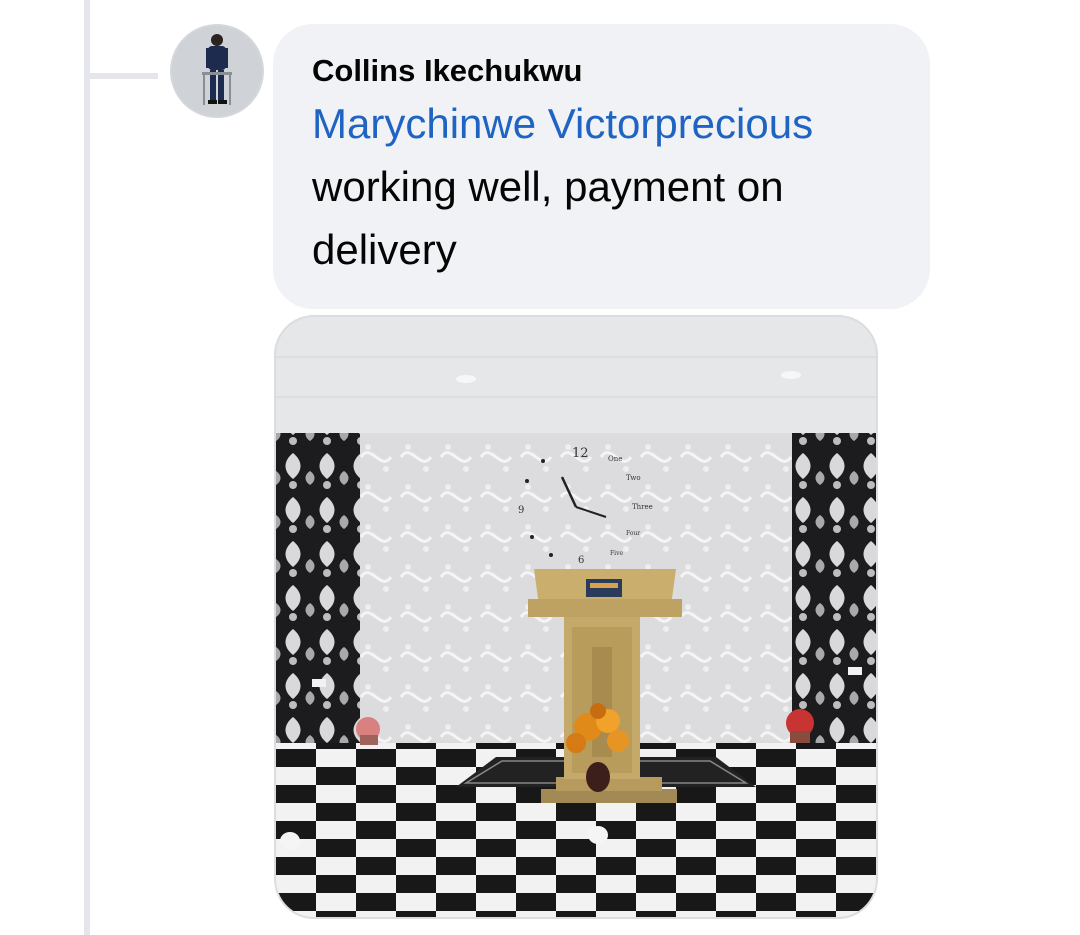 This screenshot has height=935, width=1080. Describe the element at coordinates (615, 459) in the screenshot. I see `clock-label: One` at that location.